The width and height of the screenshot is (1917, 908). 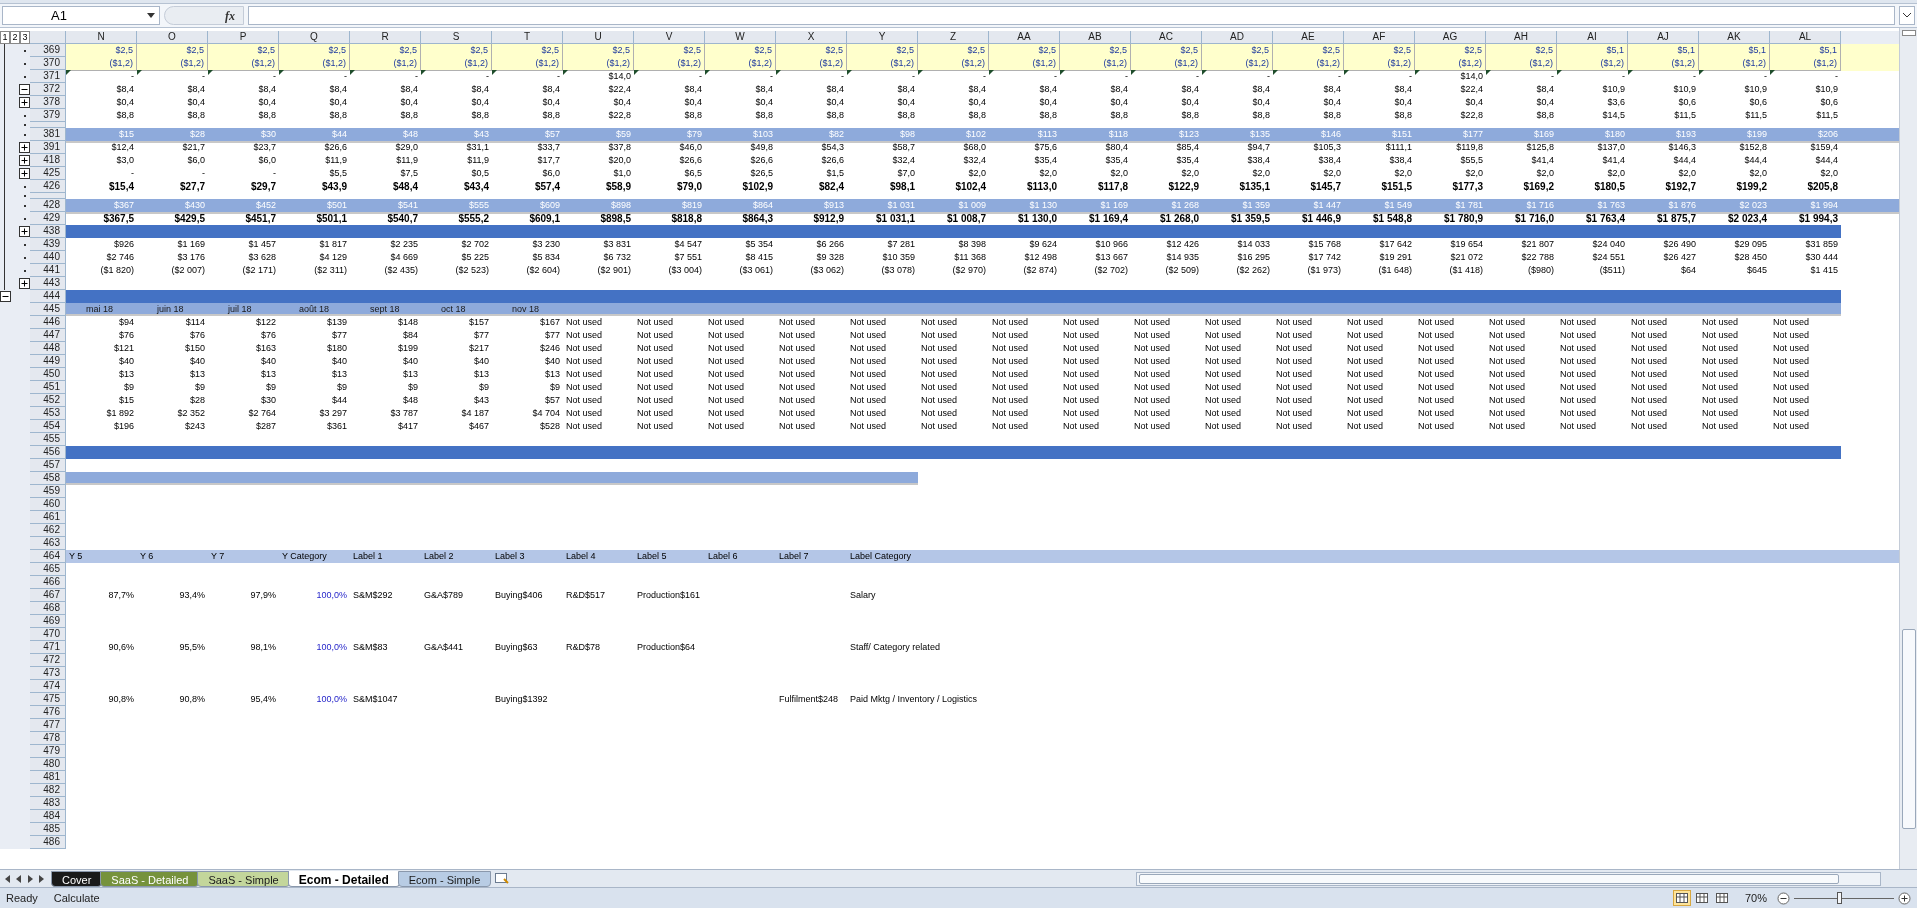 I want to click on row-header: 451, so click(x=48, y=387).